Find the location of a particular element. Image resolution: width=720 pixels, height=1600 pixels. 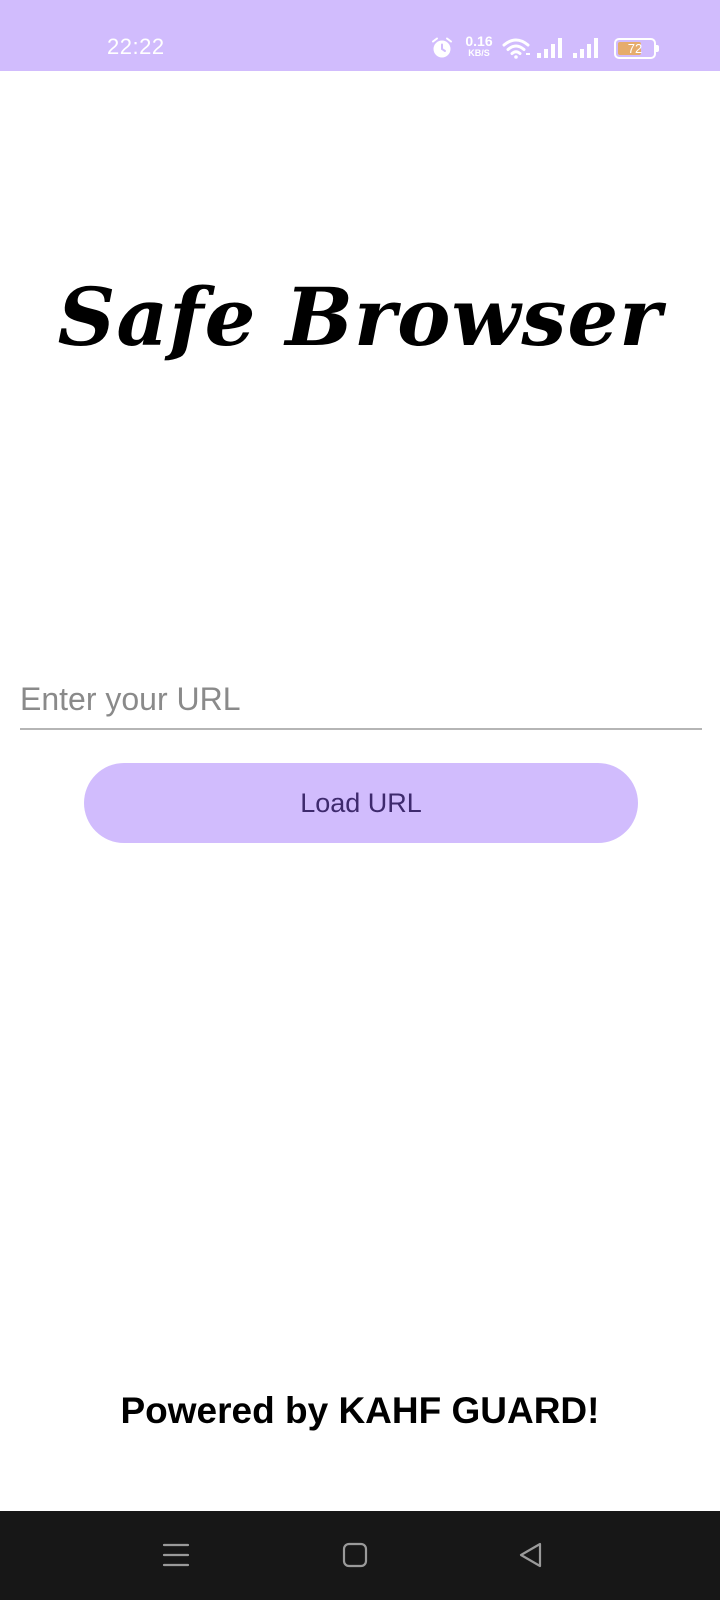

home-button is located at coordinates (355, 1555).